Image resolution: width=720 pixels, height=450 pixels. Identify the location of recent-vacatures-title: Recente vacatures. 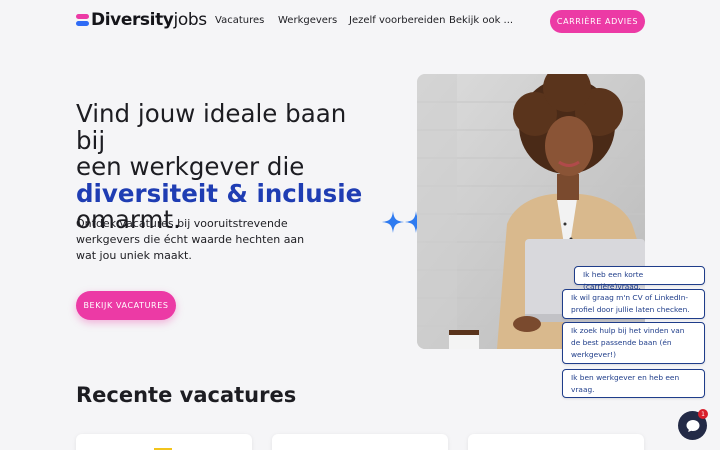
(186, 395).